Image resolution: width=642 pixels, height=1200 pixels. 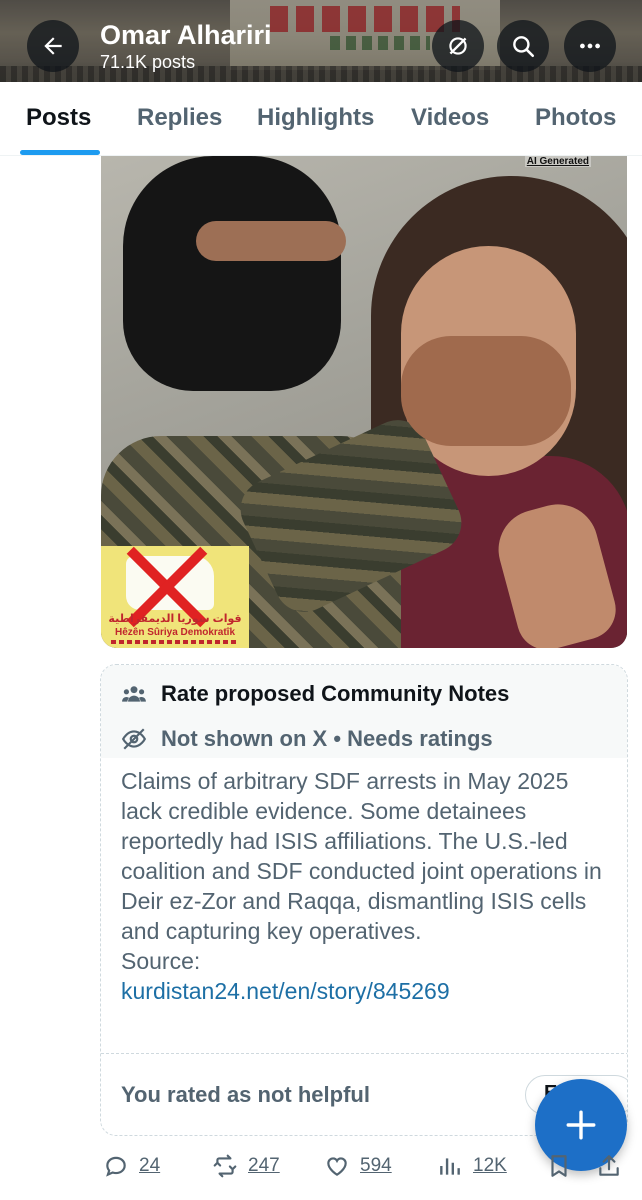 What do you see at coordinates (232, 273) in the screenshot?
I see `soldier-balaclava` at bounding box center [232, 273].